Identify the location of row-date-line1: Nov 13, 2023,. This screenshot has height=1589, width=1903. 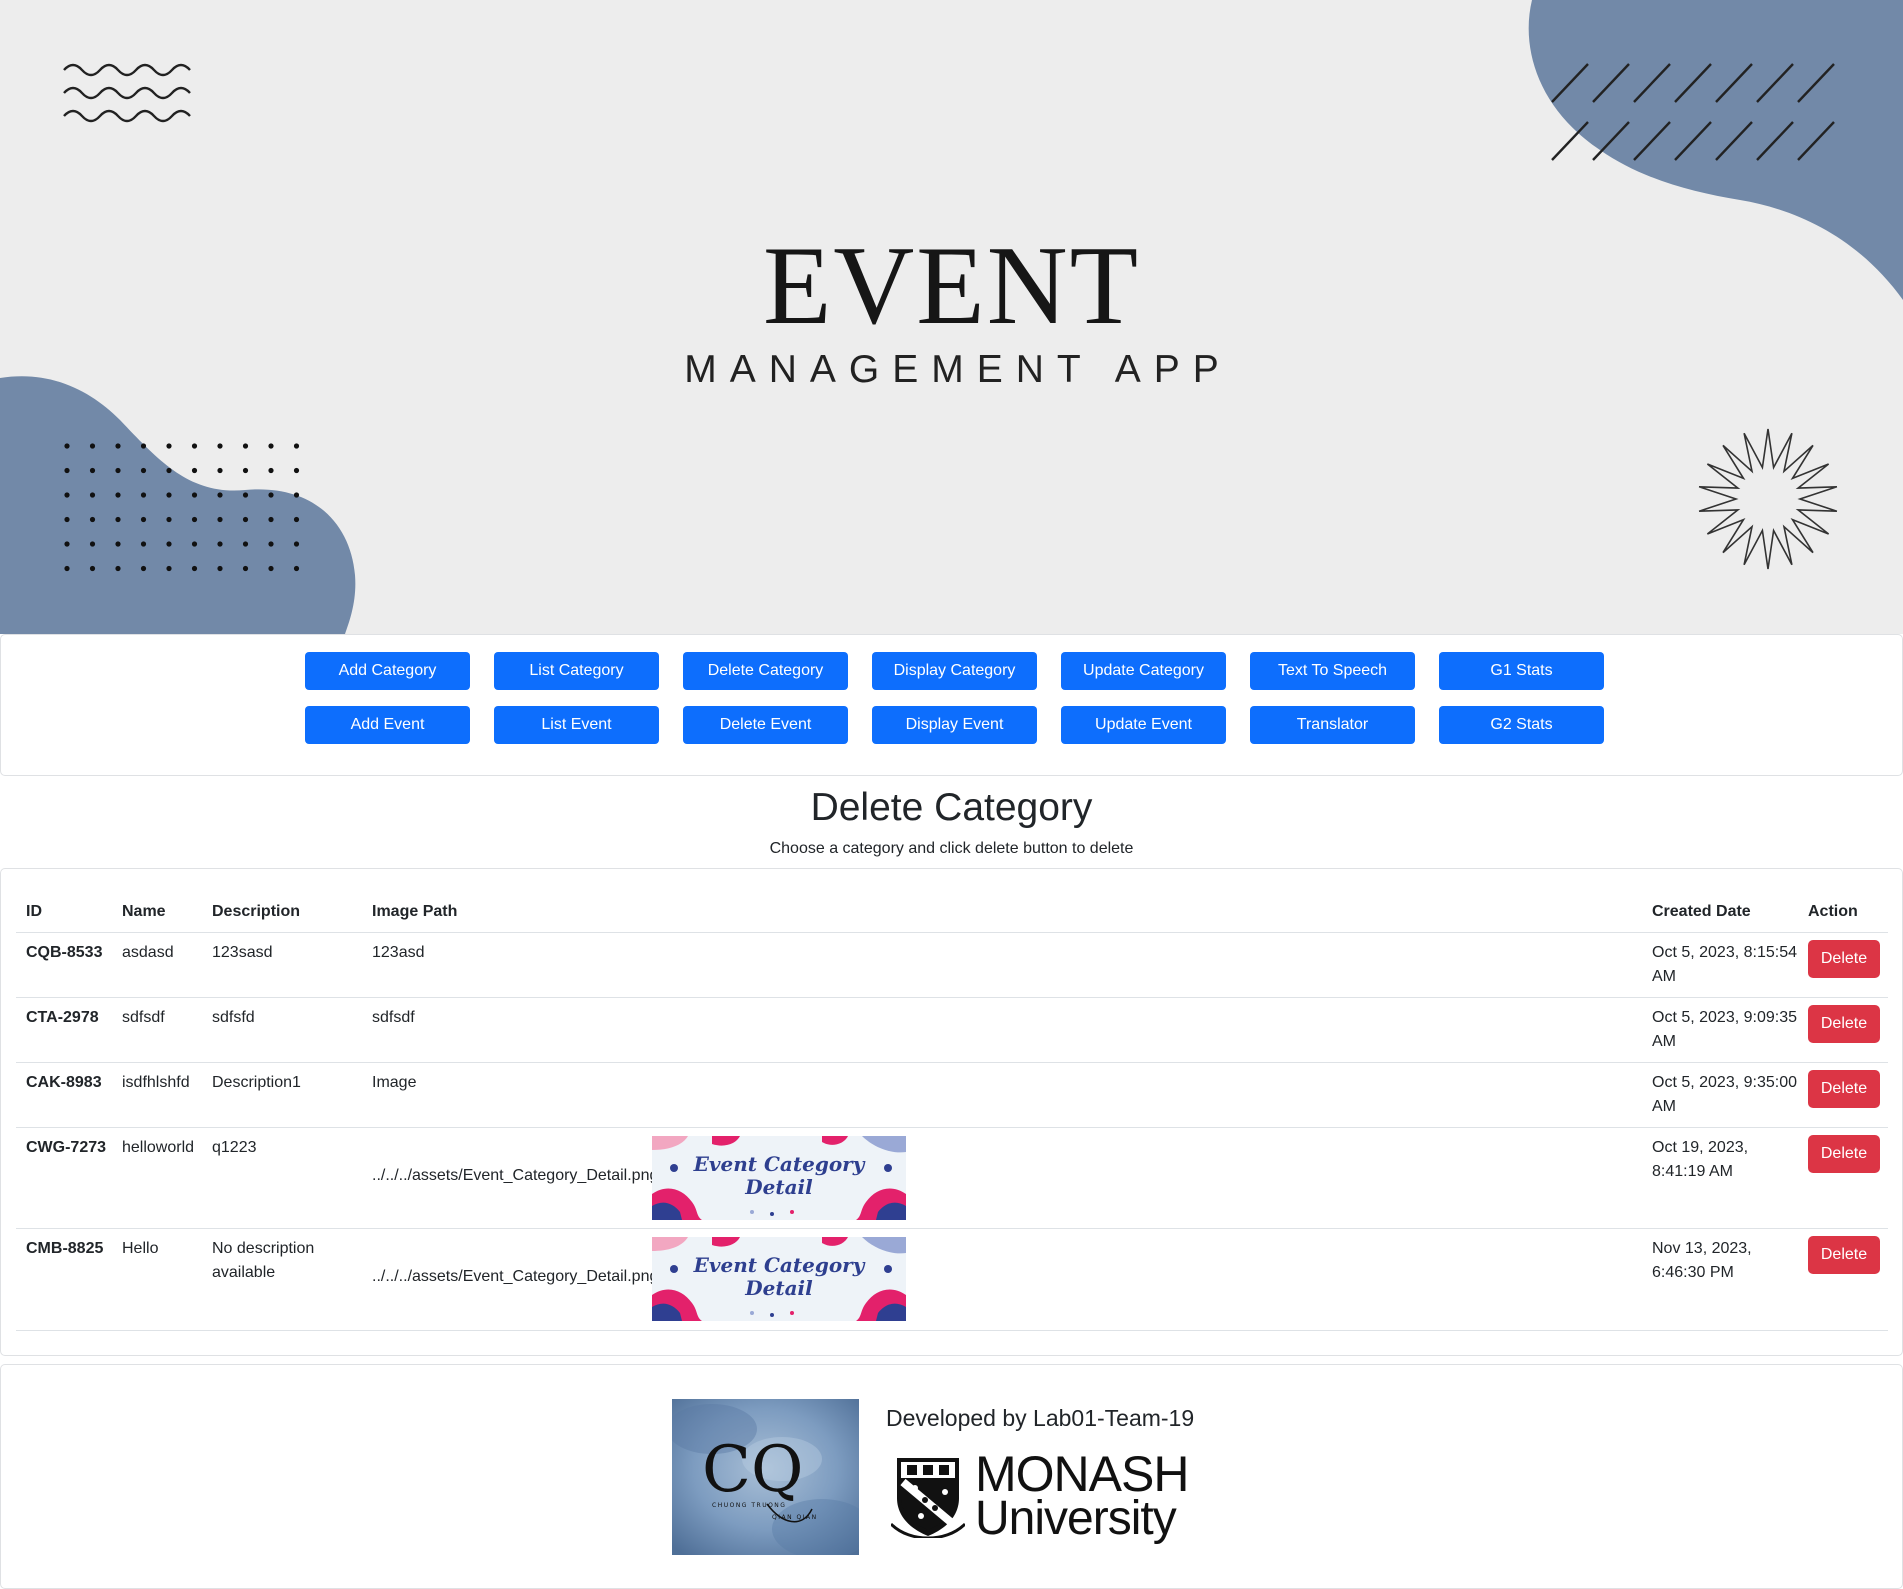
(1702, 1248).